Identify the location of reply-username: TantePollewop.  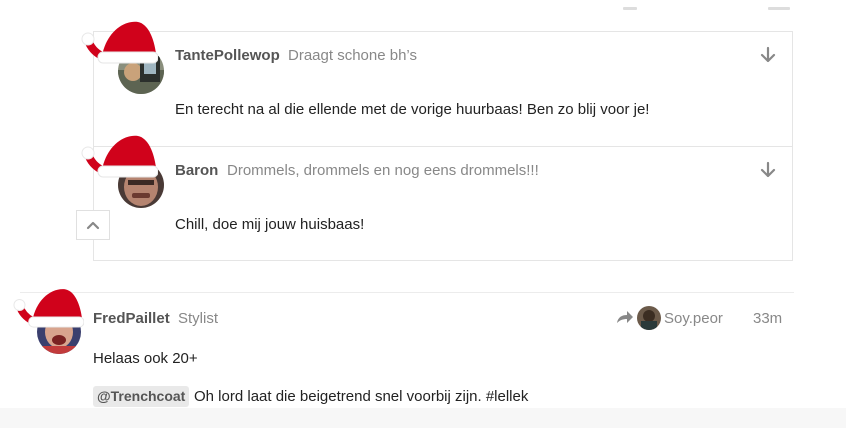
(227, 55).